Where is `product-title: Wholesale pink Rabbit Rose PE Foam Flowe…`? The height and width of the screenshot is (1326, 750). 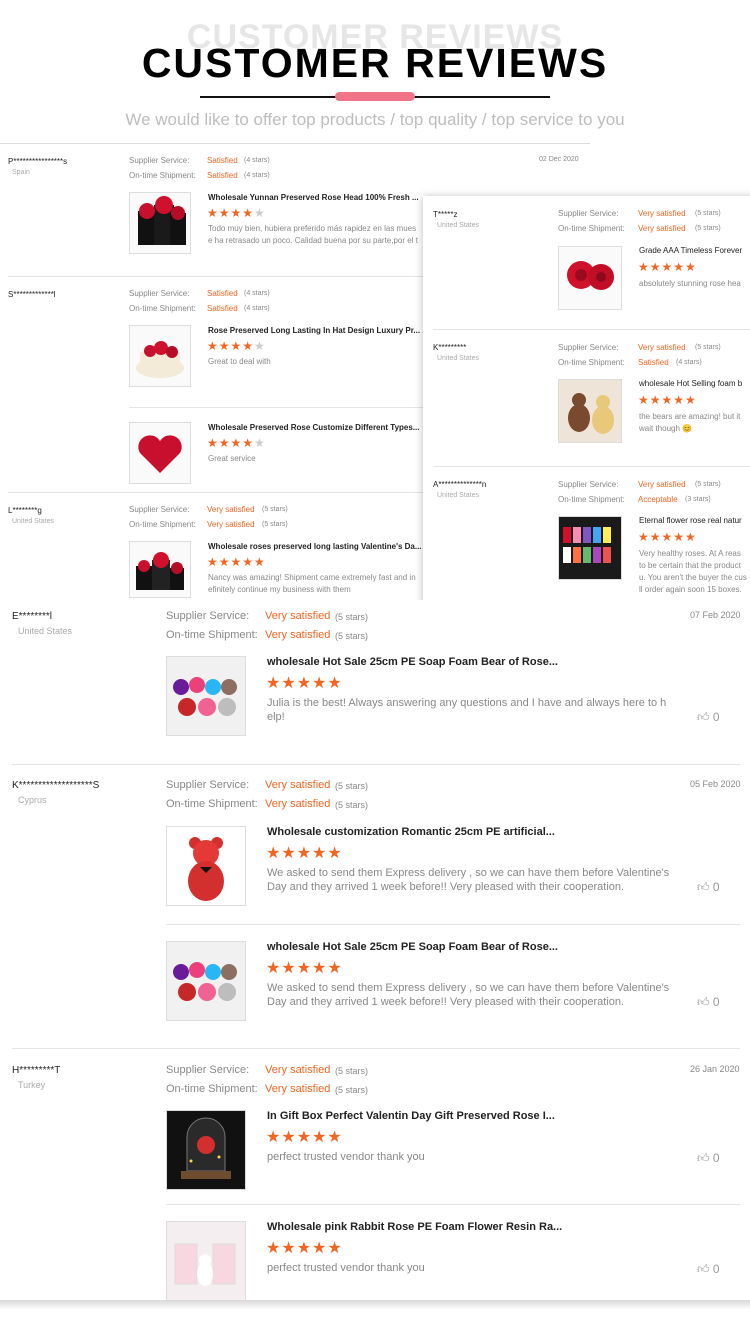 product-title: Wholesale pink Rabbit Rose PE Foam Flowe… is located at coordinates (414, 1227).